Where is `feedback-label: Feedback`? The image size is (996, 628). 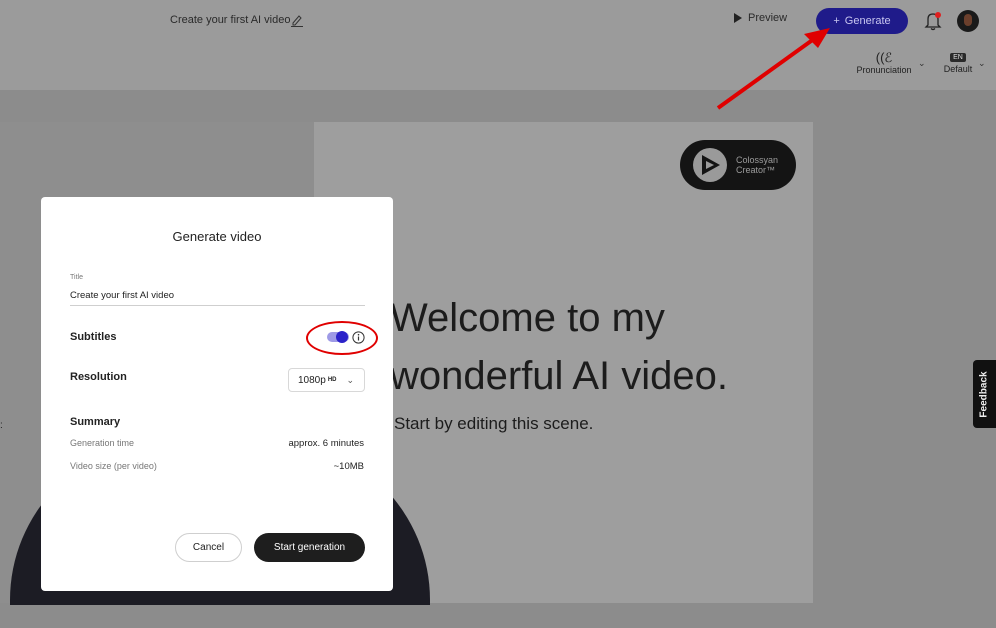 feedback-label: Feedback is located at coordinates (985, 394).